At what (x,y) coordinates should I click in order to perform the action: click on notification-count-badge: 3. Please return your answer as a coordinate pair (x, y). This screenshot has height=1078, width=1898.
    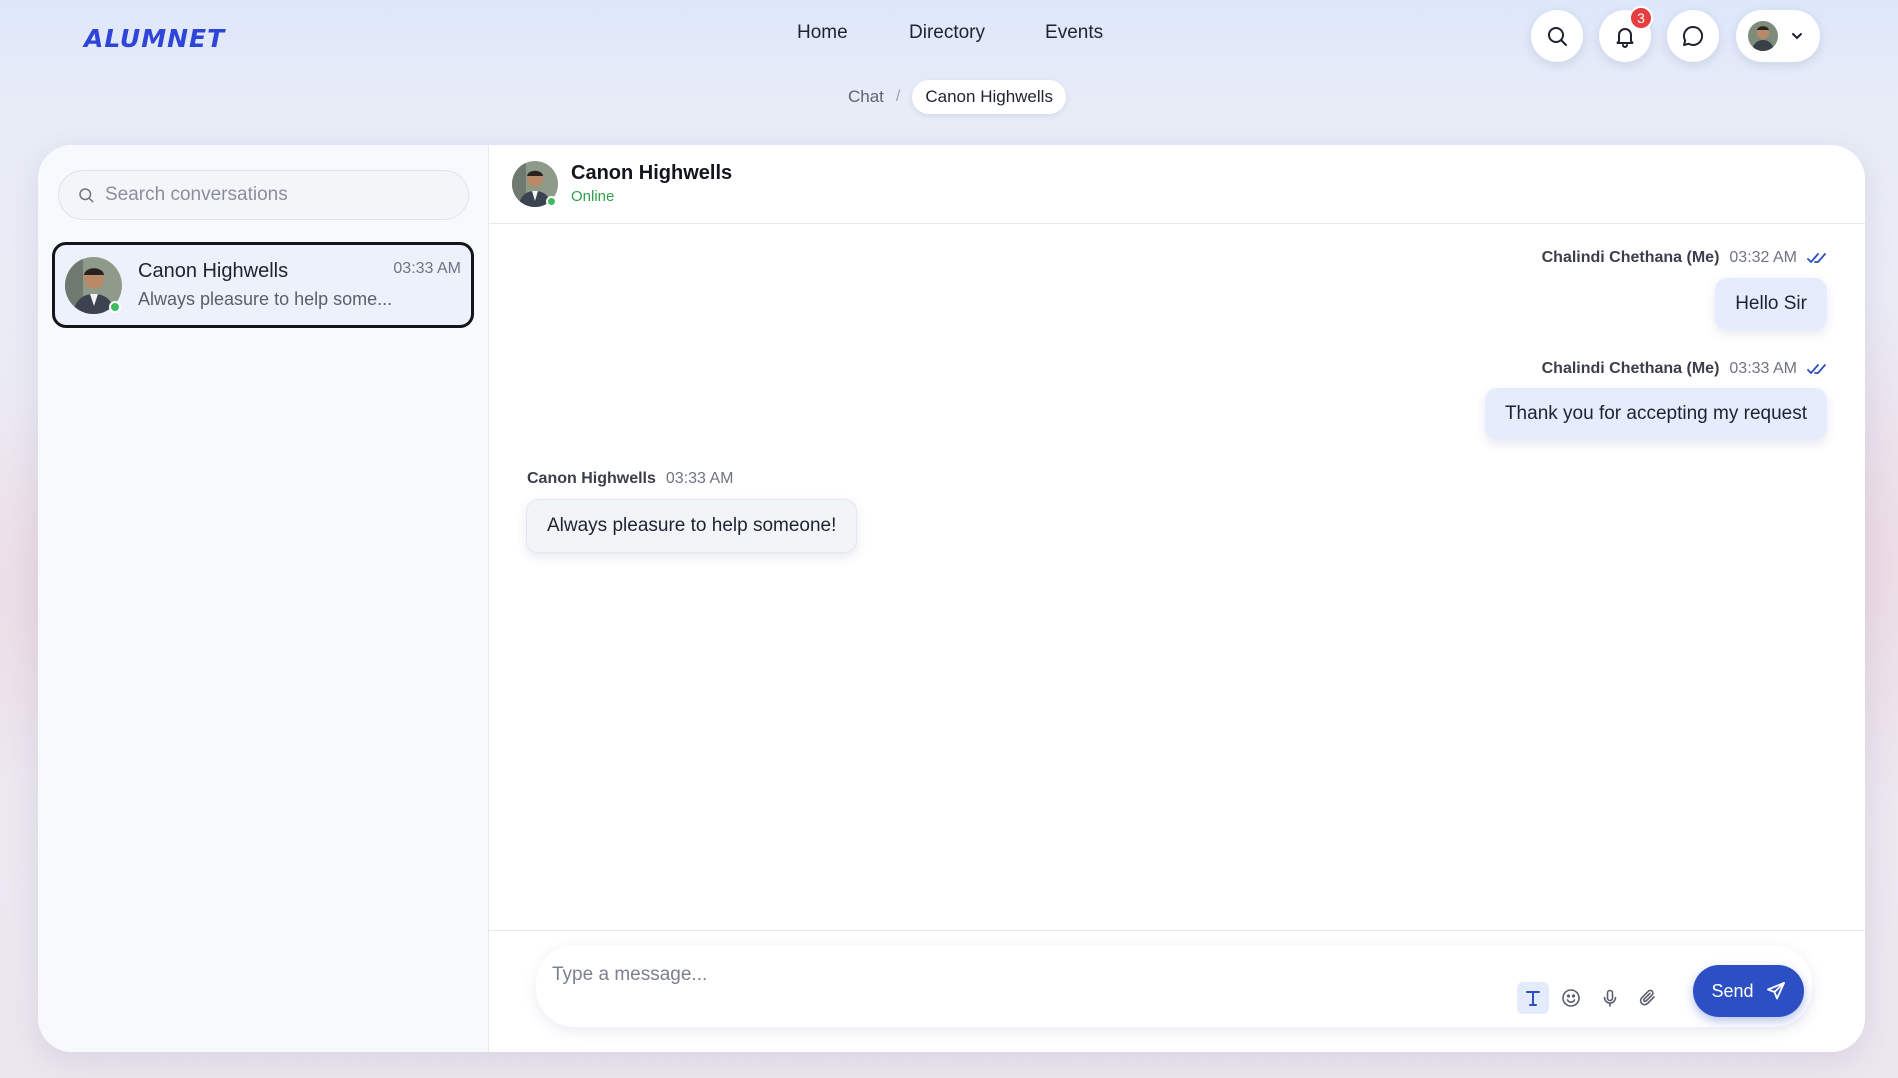
    Looking at the image, I should click on (1641, 18).